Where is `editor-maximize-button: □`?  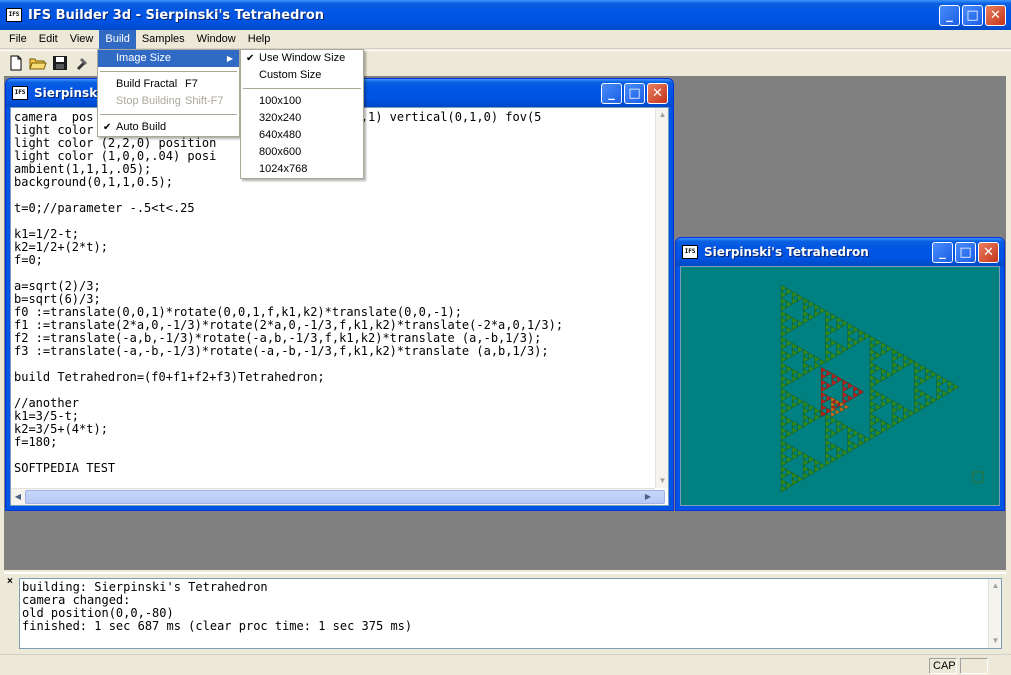 editor-maximize-button: □ is located at coordinates (634, 93).